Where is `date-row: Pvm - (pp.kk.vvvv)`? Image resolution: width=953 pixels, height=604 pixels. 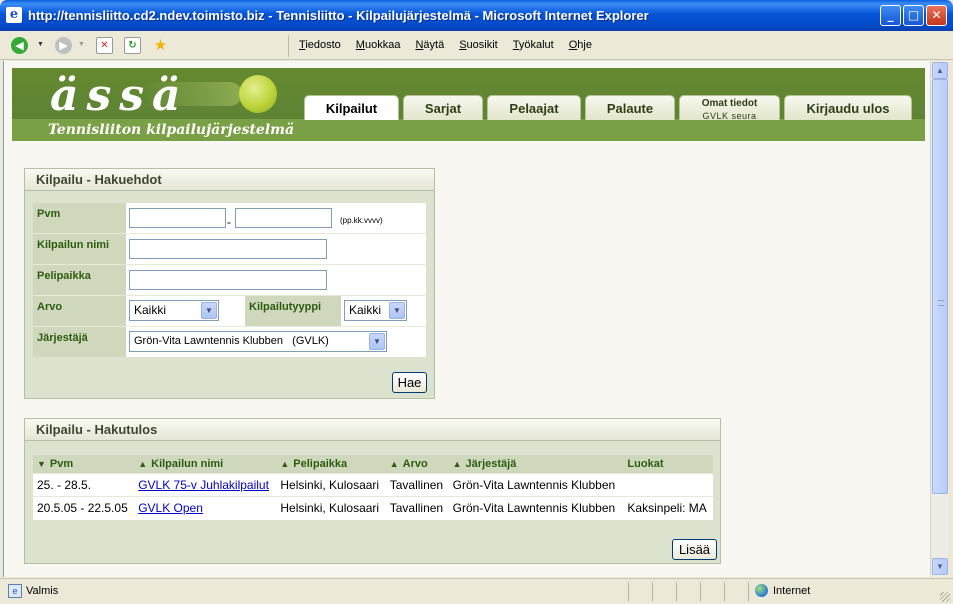
date-row: Pvm - (pp.kk.vvvv) is located at coordinates (229, 218).